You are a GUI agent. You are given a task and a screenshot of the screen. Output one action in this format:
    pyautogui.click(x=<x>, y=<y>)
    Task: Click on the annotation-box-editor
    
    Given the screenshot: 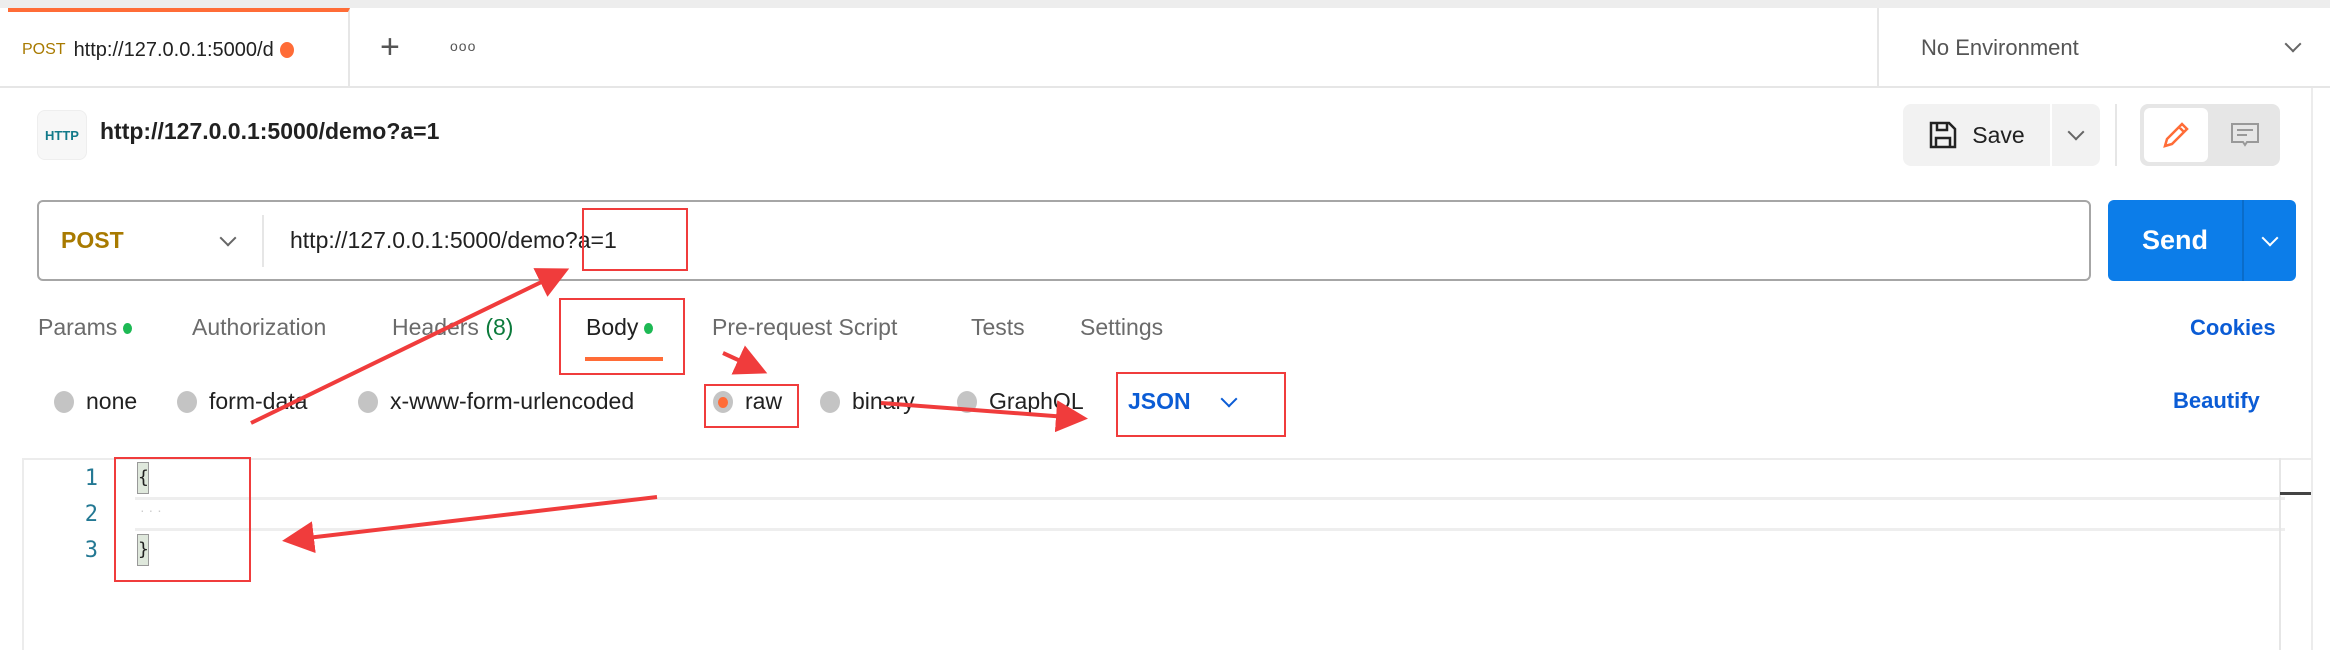 What is the action you would take?
    pyautogui.click(x=182, y=519)
    